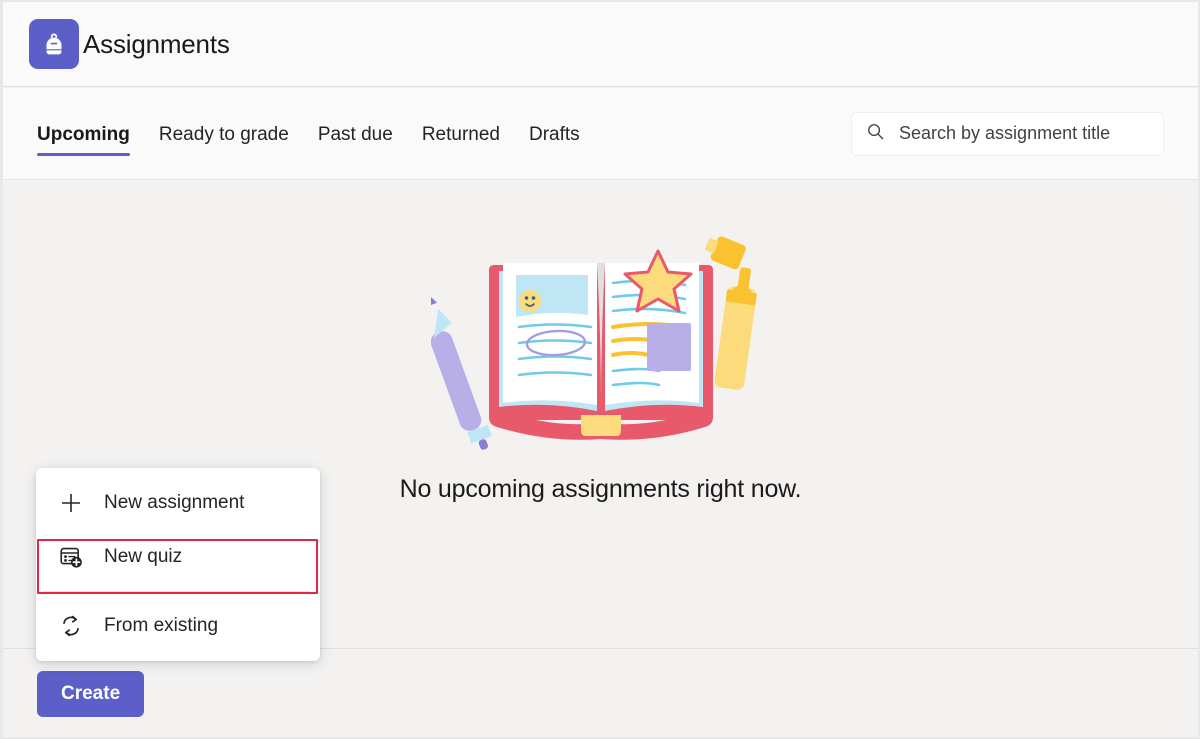  I want to click on tab-upcoming: Upcoming, so click(83, 140).